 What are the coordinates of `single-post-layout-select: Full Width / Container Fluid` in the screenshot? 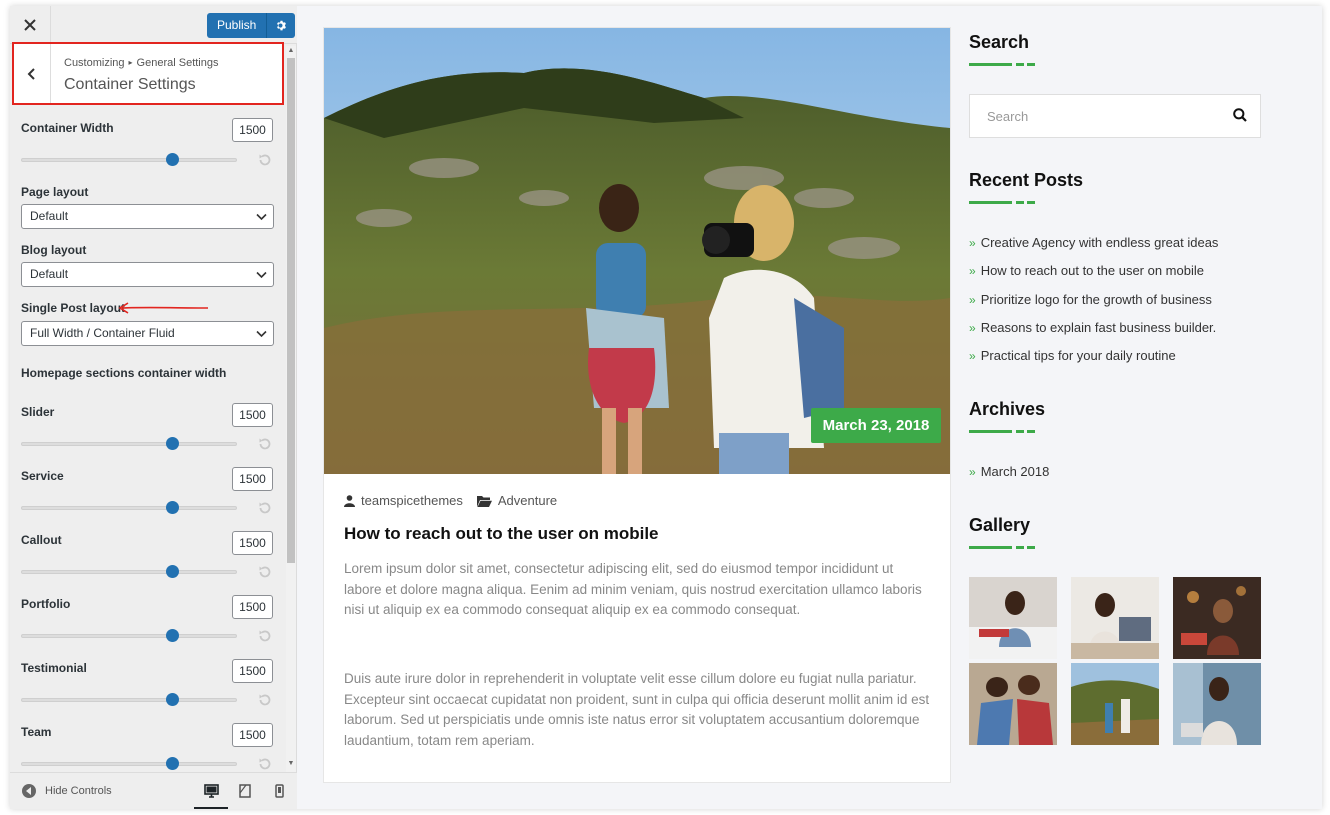 It's located at (147, 333).